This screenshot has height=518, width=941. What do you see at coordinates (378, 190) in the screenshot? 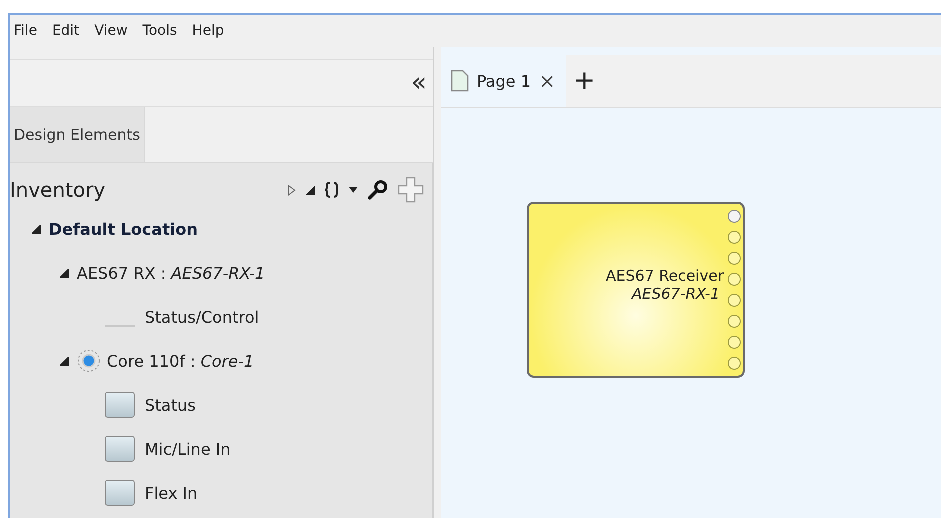
I see `search-icon` at bounding box center [378, 190].